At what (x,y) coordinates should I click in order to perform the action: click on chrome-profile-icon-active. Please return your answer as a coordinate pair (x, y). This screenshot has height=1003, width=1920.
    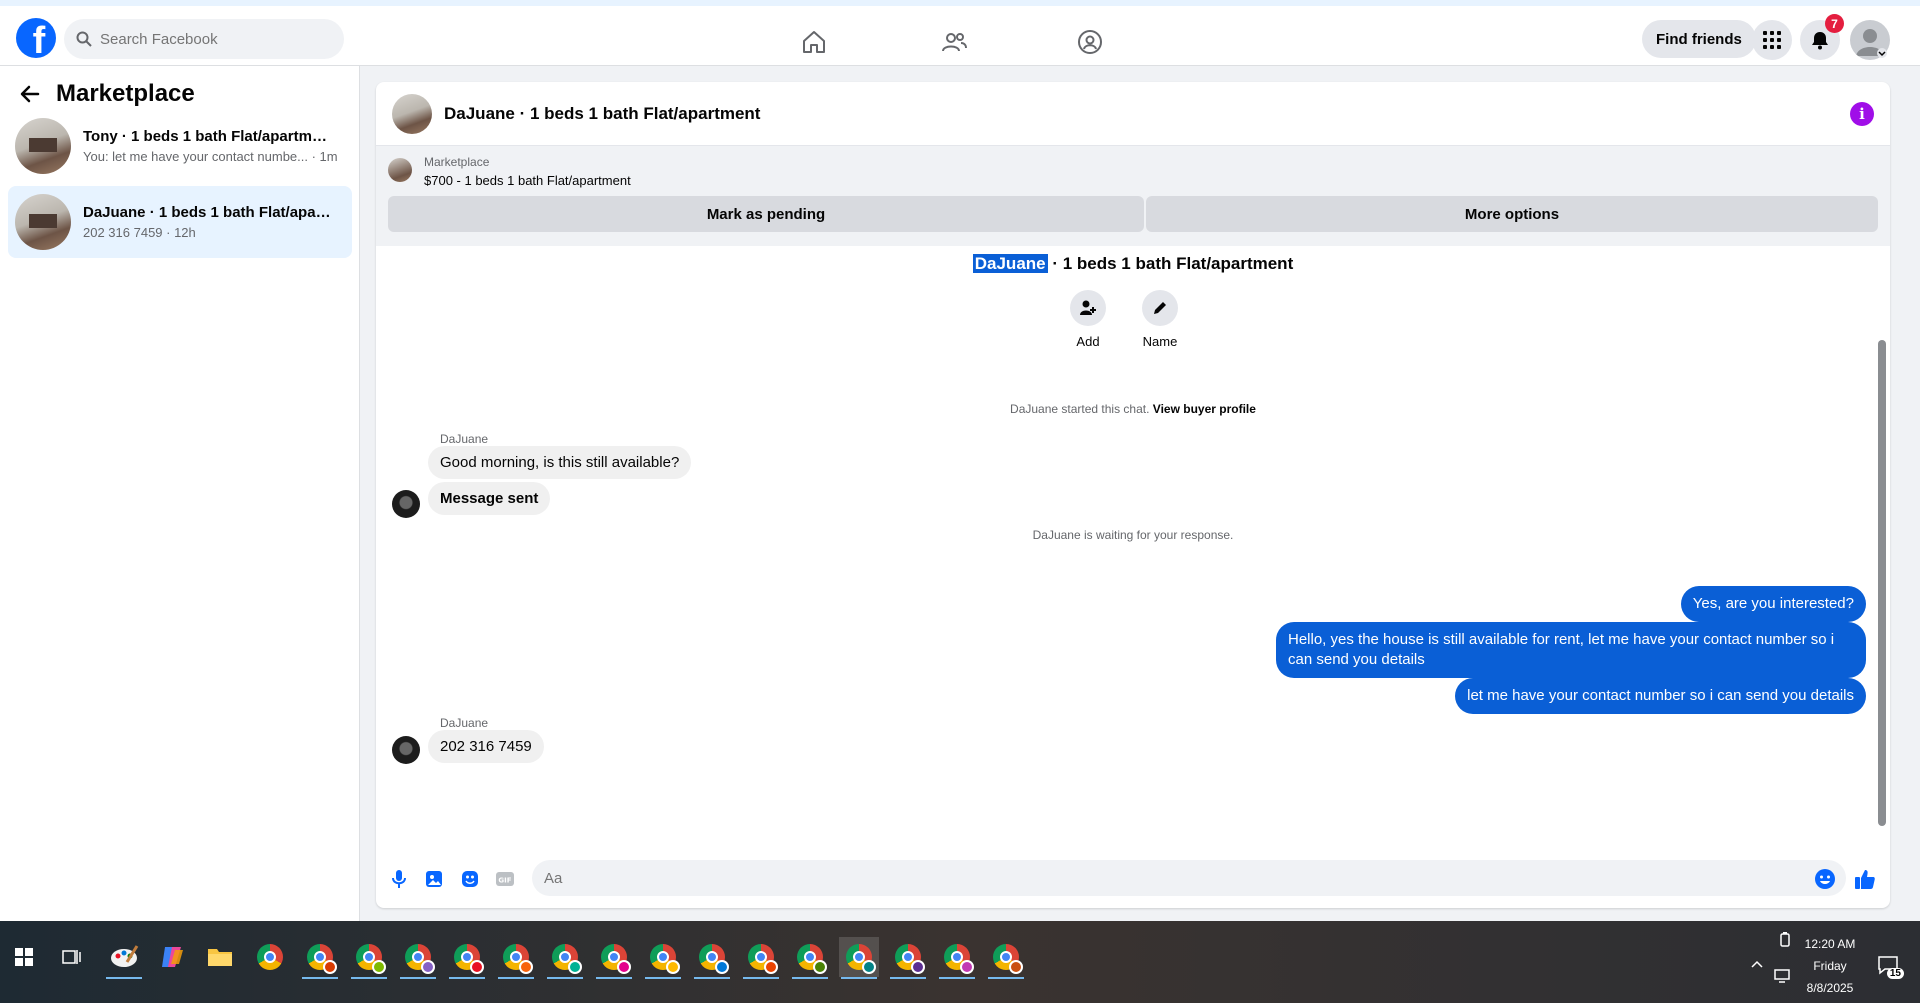
    Looking at the image, I should click on (859, 958).